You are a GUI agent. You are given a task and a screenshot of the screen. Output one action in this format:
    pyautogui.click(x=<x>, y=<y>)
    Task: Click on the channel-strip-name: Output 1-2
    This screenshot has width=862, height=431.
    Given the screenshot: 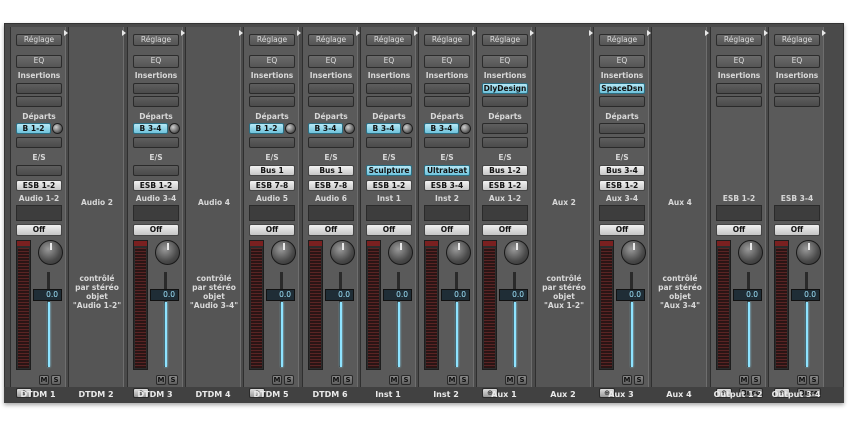 What is the action you would take?
    pyautogui.click(x=738, y=394)
    